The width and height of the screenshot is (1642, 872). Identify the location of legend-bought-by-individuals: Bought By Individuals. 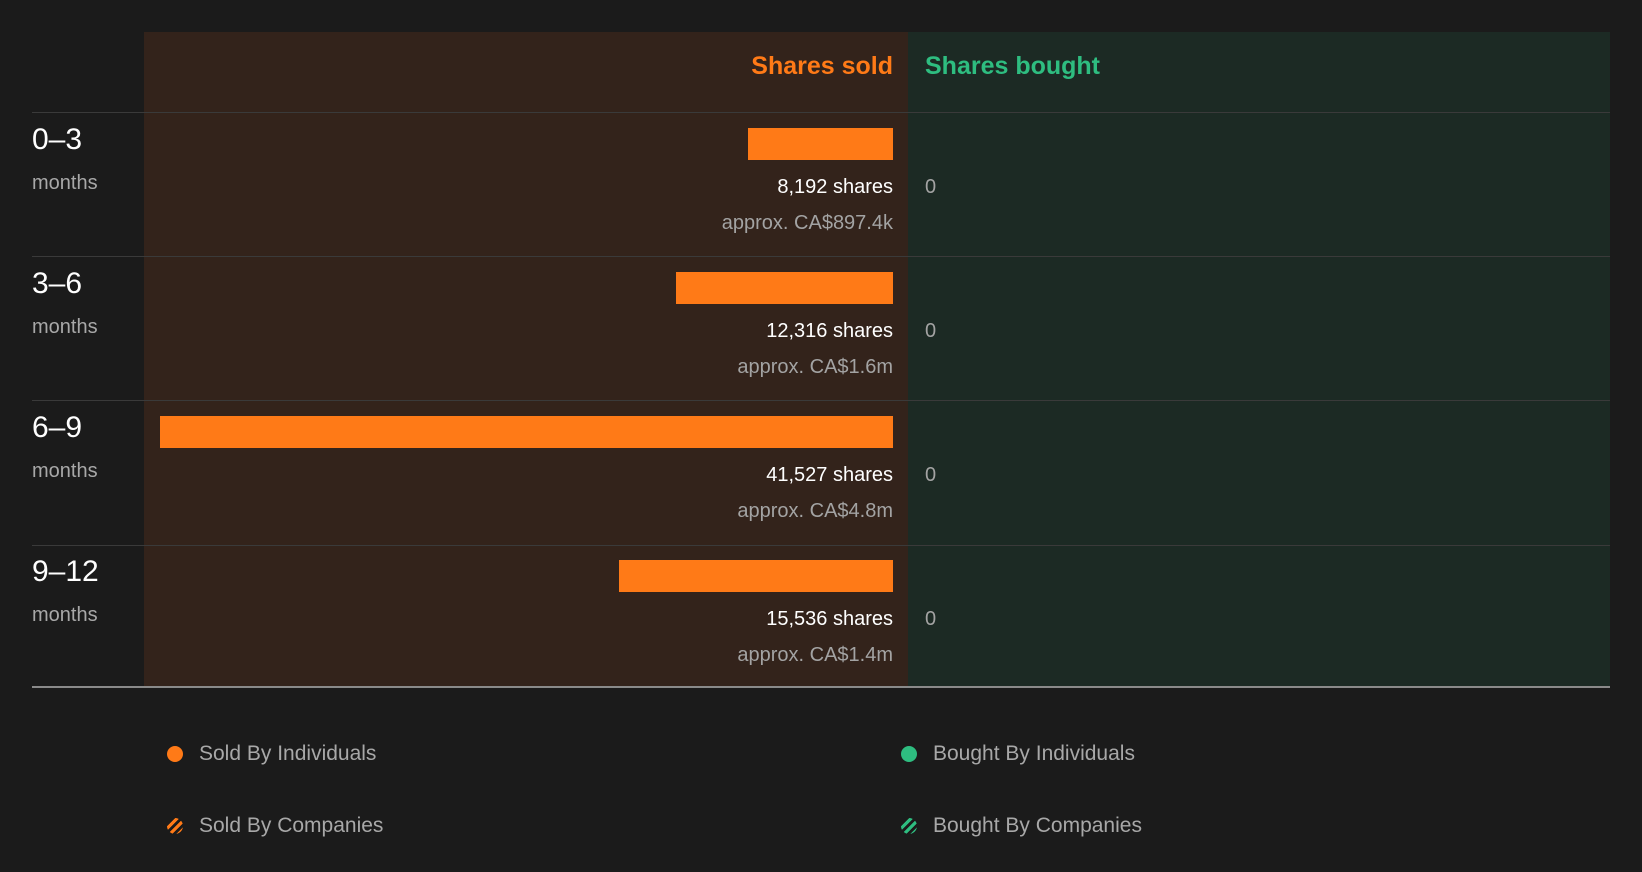
(1018, 754).